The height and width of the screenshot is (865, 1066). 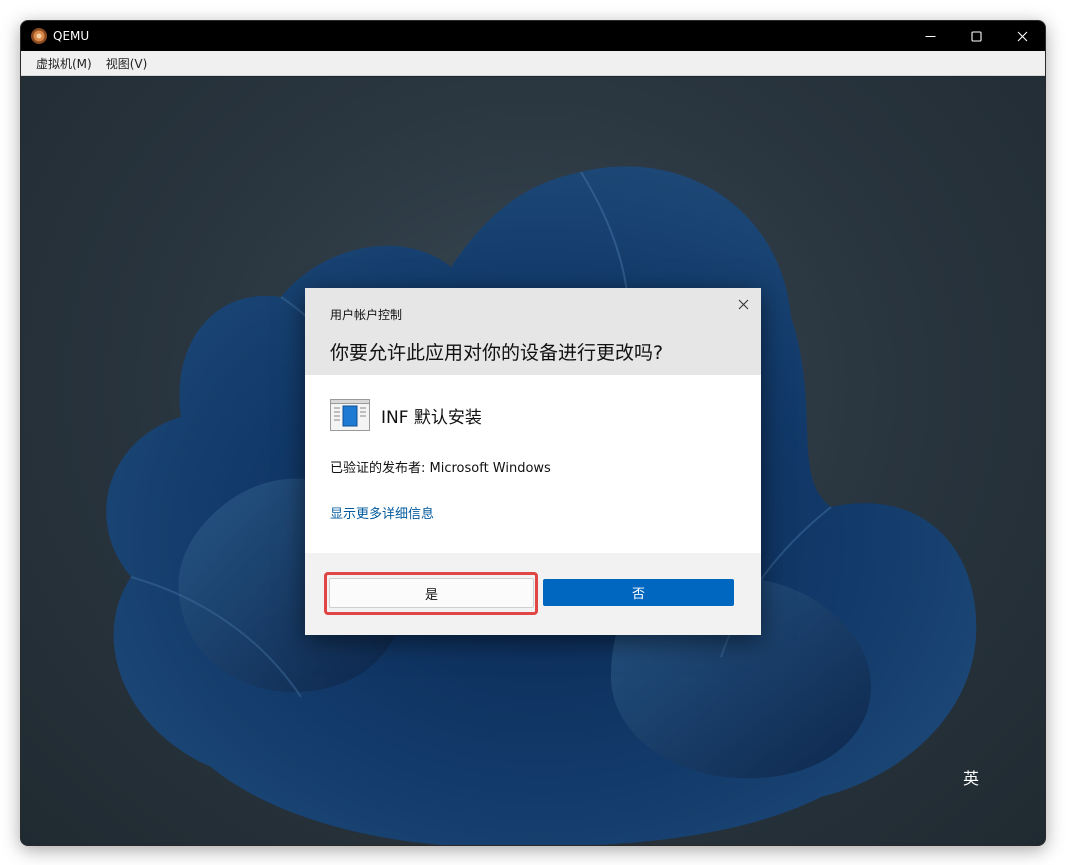 I want to click on uac-footer: 是 否, so click(x=533, y=594).